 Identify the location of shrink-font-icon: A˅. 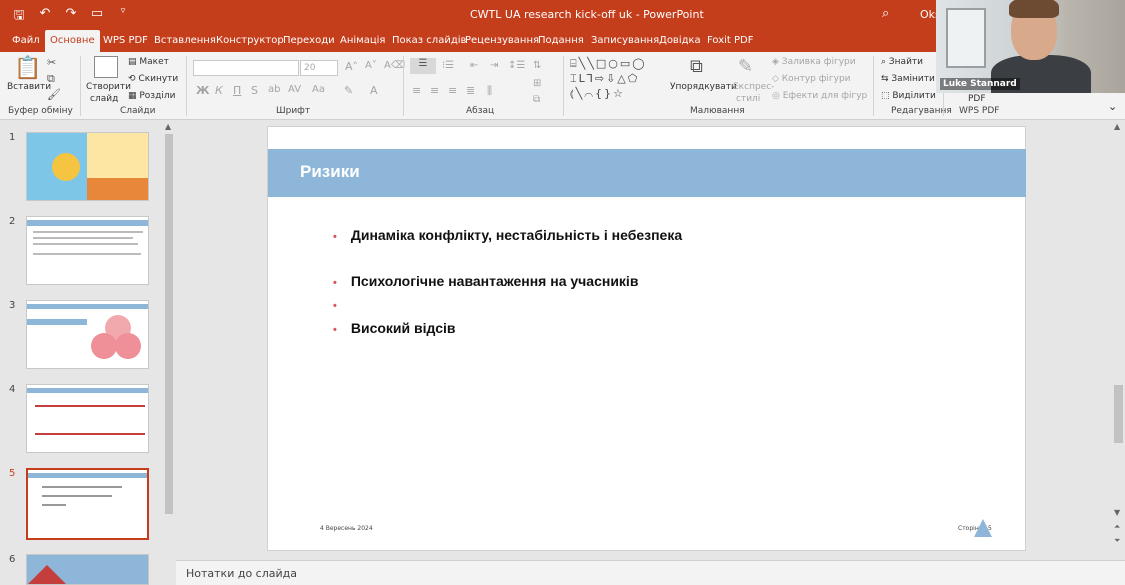
(371, 65).